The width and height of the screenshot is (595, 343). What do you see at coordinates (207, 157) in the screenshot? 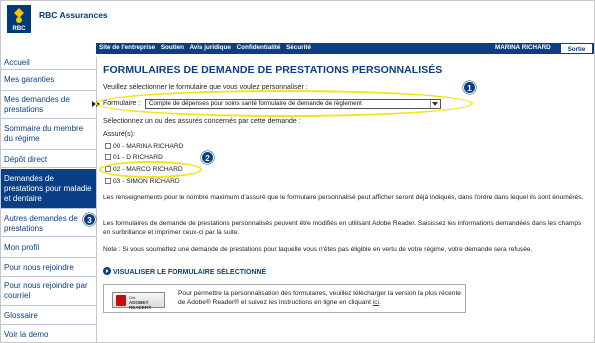
I see `callout-badge-2: 2` at bounding box center [207, 157].